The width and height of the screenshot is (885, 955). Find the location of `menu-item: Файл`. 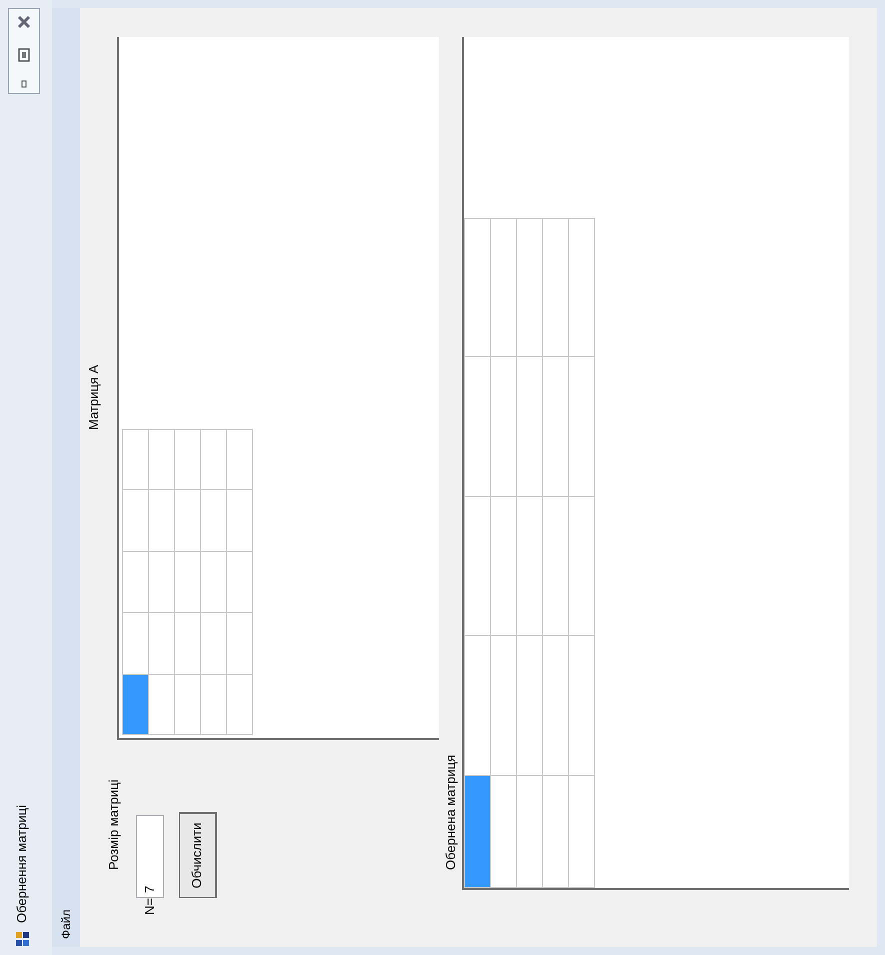

menu-item: Файл is located at coordinates (66, 924).